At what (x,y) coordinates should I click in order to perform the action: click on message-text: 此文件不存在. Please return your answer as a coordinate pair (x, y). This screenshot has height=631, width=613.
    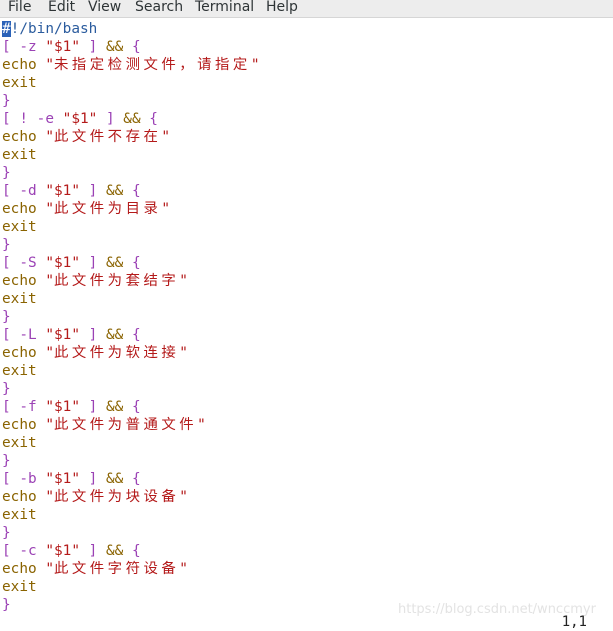
    Looking at the image, I should click on (108, 137).